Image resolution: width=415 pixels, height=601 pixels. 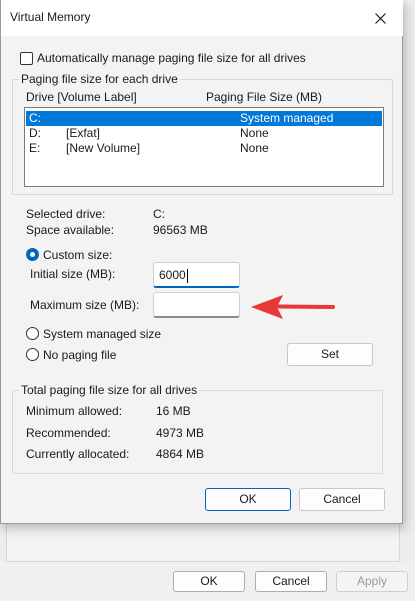 I want to click on red-arrow-icon, so click(x=293, y=307).